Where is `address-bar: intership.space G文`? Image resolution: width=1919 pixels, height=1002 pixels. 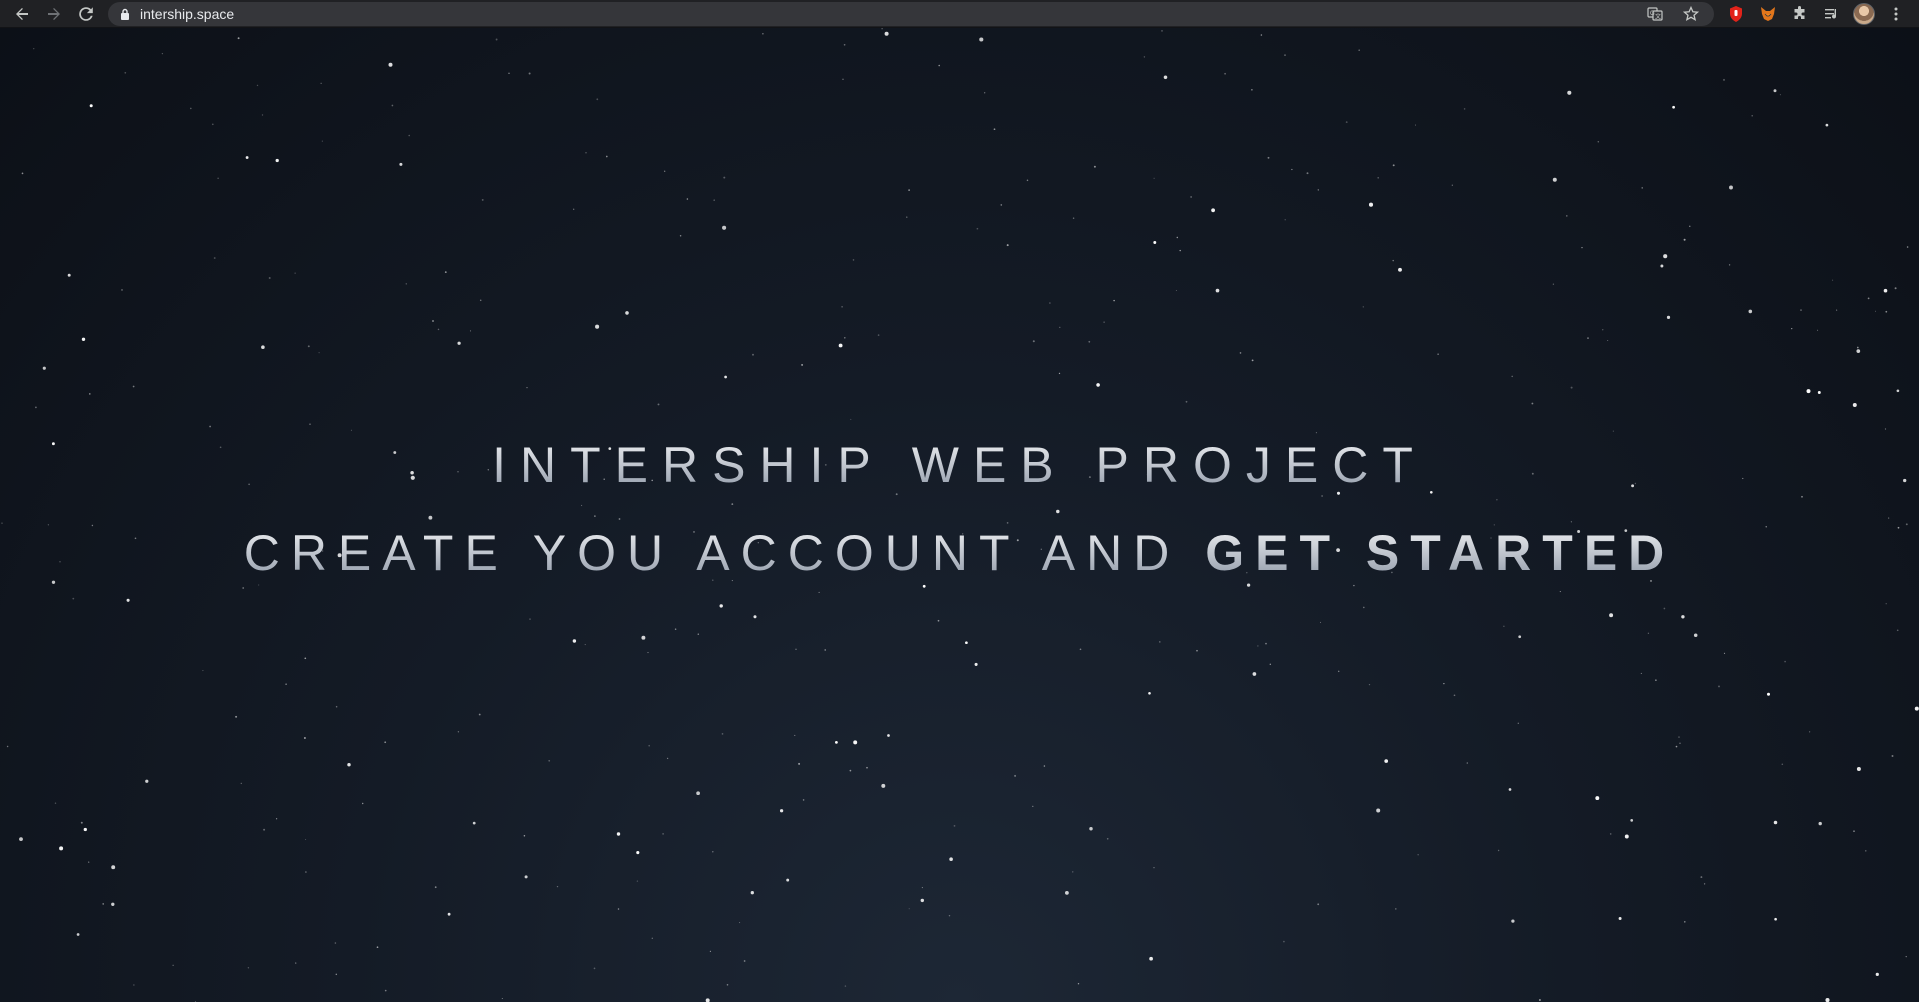 address-bar: intership.space G文 is located at coordinates (911, 14).